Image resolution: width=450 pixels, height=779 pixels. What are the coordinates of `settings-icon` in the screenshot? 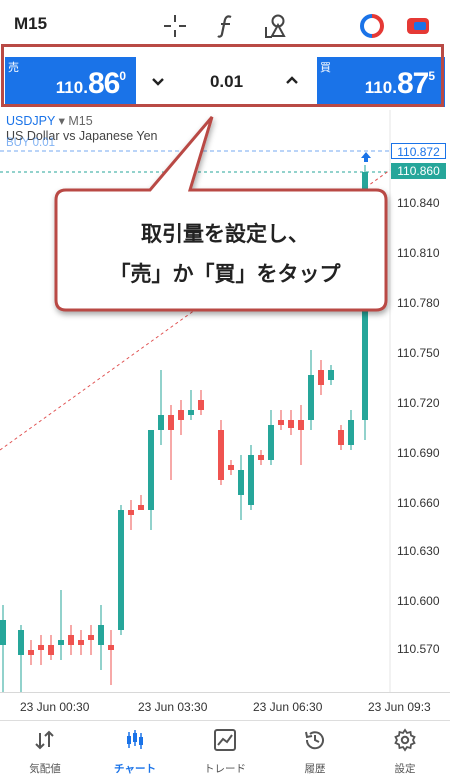 It's located at (405, 740).